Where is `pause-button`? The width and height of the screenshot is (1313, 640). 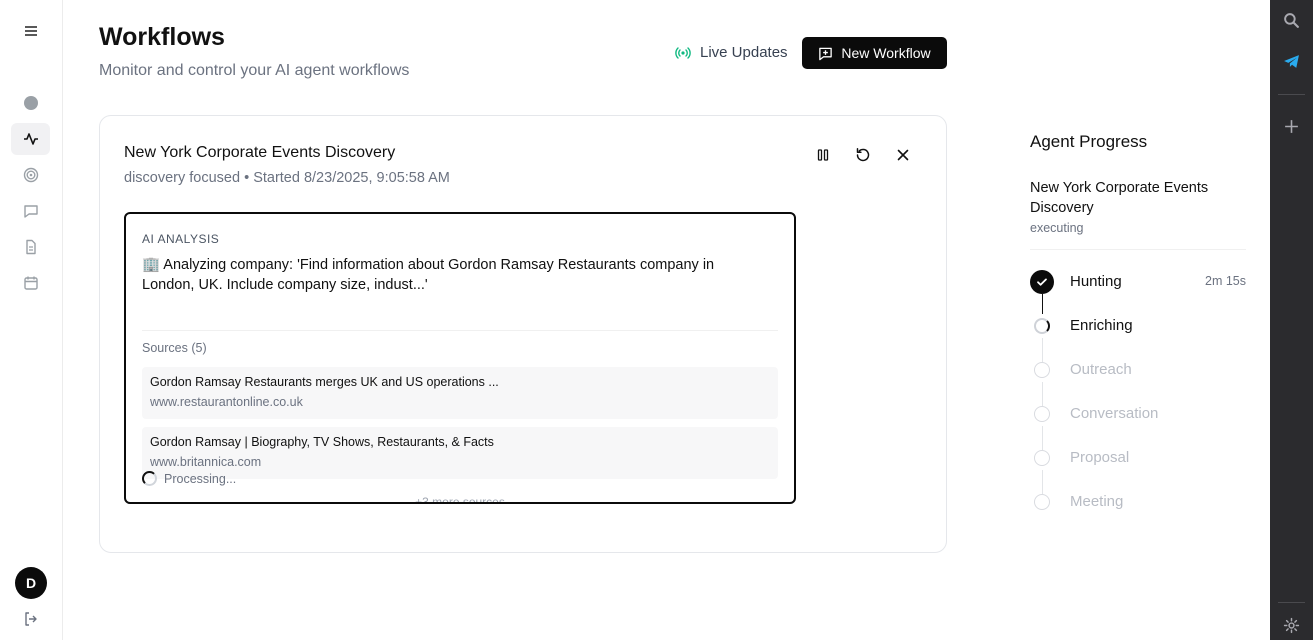
pause-button is located at coordinates (823, 155).